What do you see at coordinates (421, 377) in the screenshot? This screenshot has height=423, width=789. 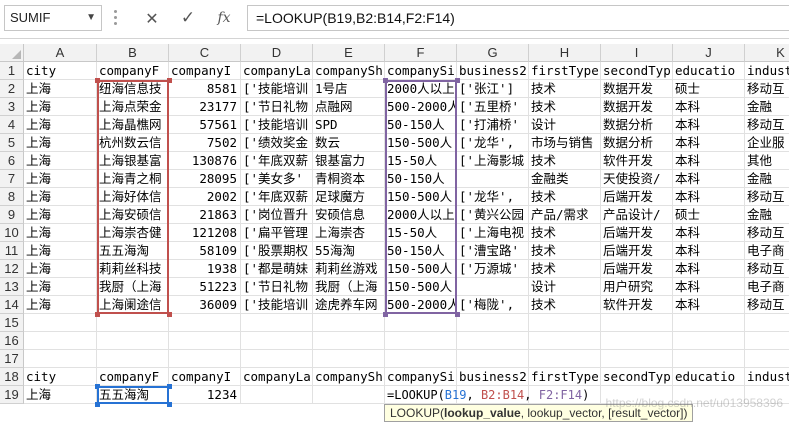 I see `cell-f18: companySi` at bounding box center [421, 377].